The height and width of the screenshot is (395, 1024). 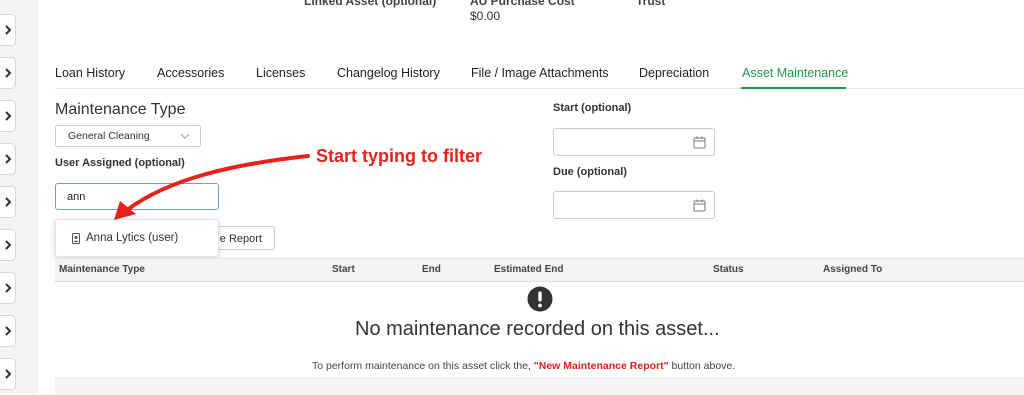 What do you see at coordinates (634, 205) in the screenshot?
I see `due-date-input` at bounding box center [634, 205].